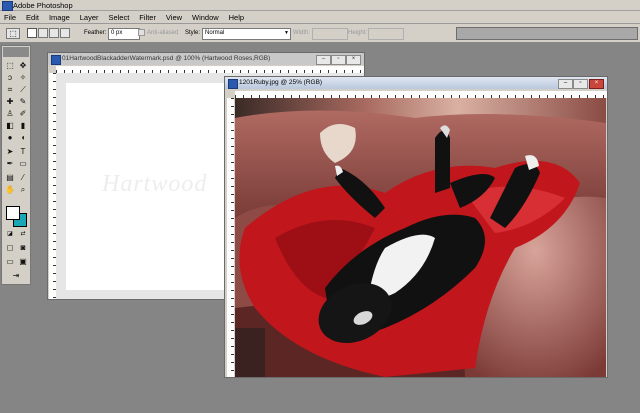  Describe the element at coordinates (23, 137) in the screenshot. I see `dodge-tool-icon: ◖` at that location.